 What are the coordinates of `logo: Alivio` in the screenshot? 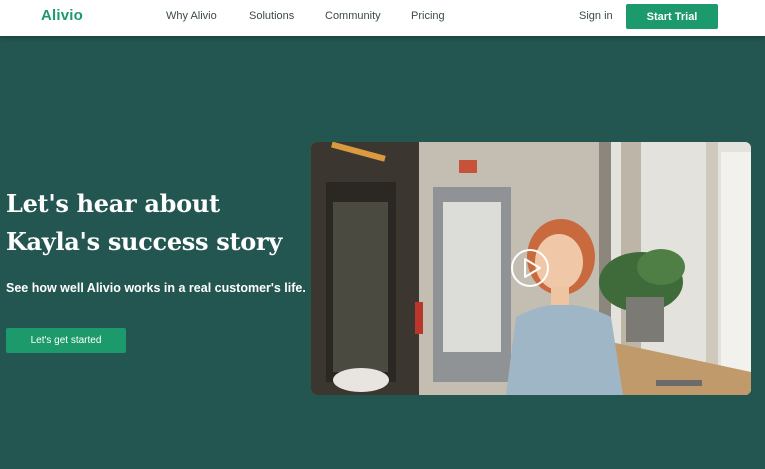 It's located at (62, 15).